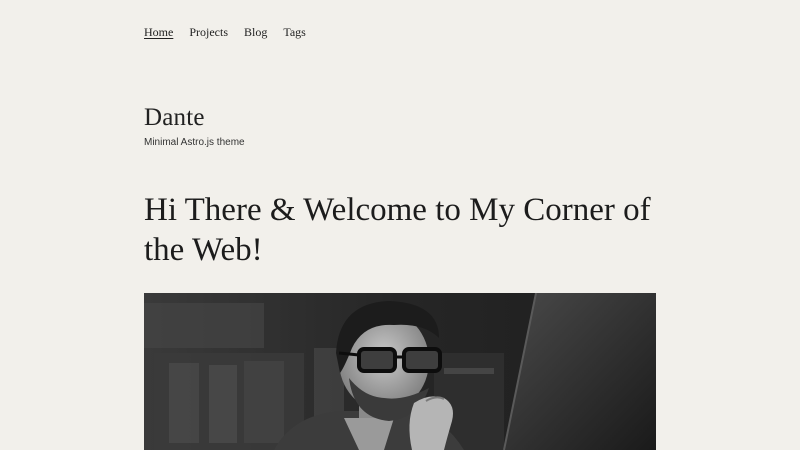  I want to click on main-nav: Home Projects Blog Tags, so click(225, 32).